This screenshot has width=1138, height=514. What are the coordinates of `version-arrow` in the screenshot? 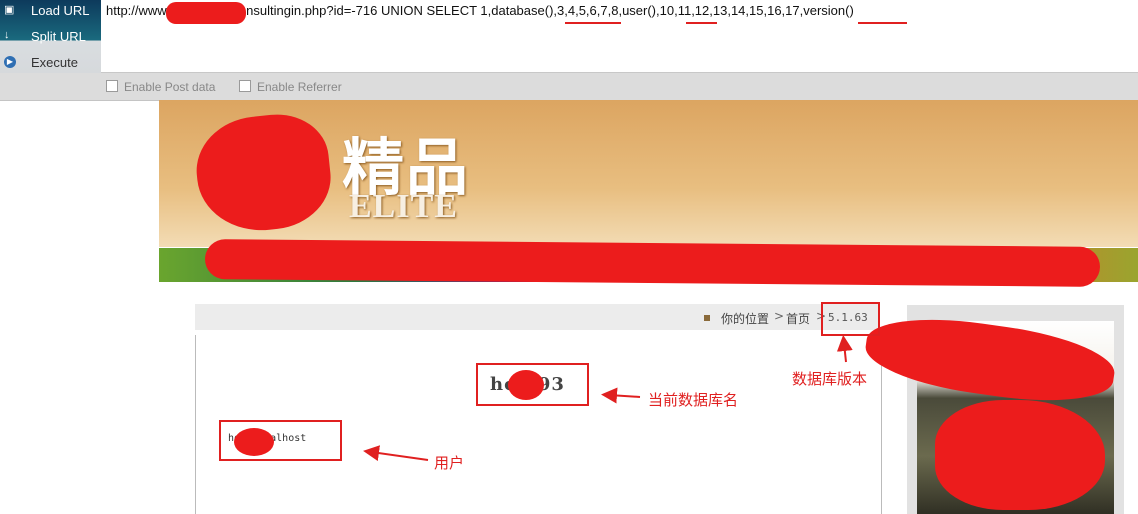 It's located at (844, 349).